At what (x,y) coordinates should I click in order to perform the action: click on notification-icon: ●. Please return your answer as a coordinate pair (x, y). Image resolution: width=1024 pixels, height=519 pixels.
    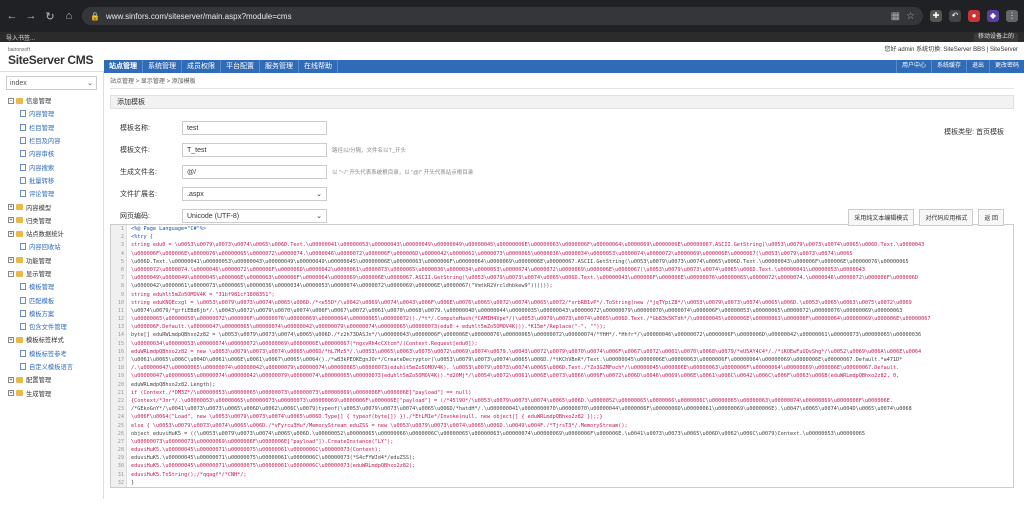
    Looking at the image, I should click on (974, 16).